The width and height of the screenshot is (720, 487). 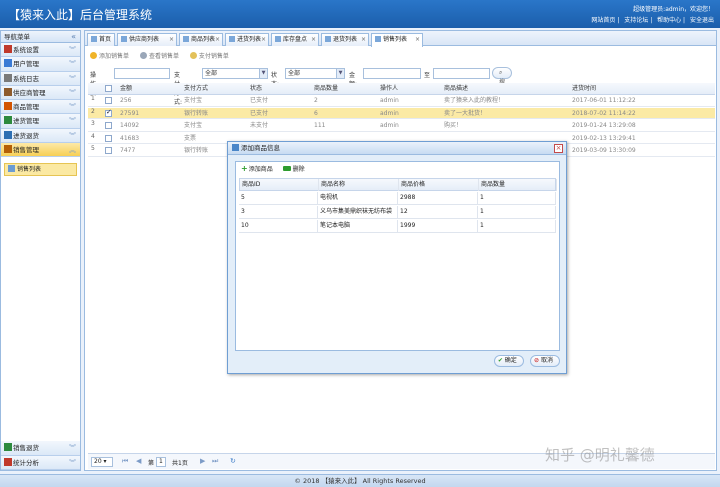 I want to click on menu-icon, so click(x=8, y=149).